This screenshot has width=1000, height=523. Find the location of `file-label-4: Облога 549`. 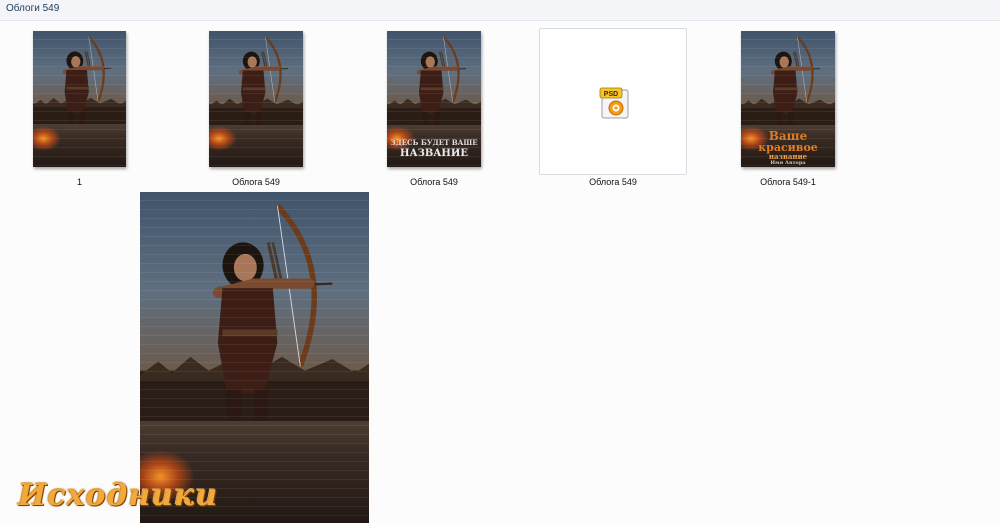

file-label-4: Облога 549 is located at coordinates (613, 182).